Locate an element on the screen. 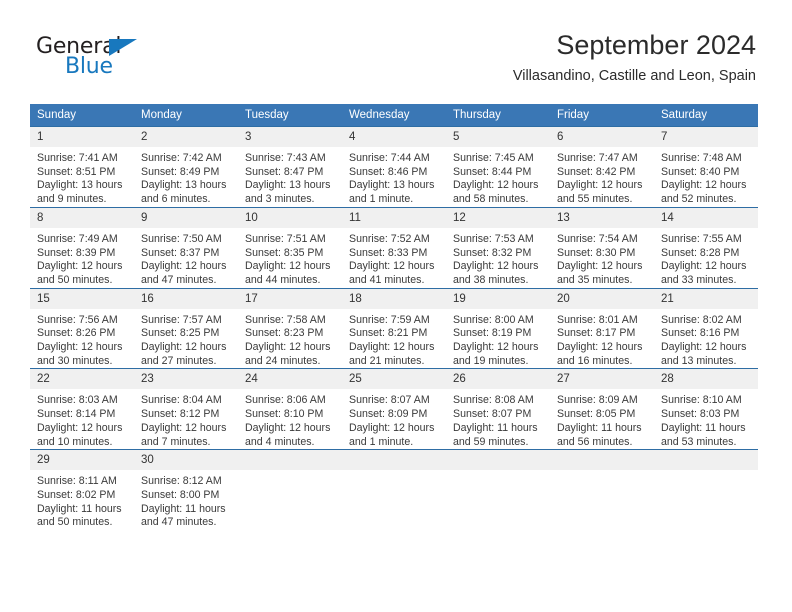  daylight-text: Daylight: 12 hours and 4 minutes. is located at coordinates (288, 434).